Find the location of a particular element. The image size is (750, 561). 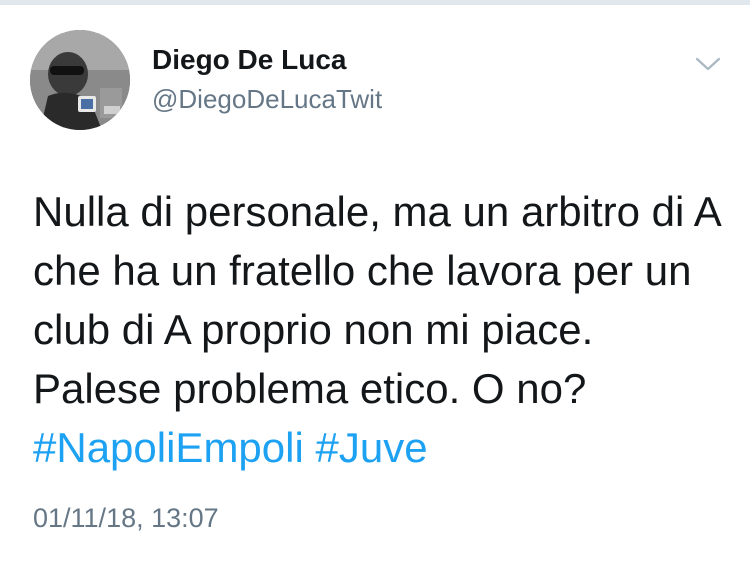

tweet-text-line: club di A proprio non mi piace. is located at coordinates (313, 329).